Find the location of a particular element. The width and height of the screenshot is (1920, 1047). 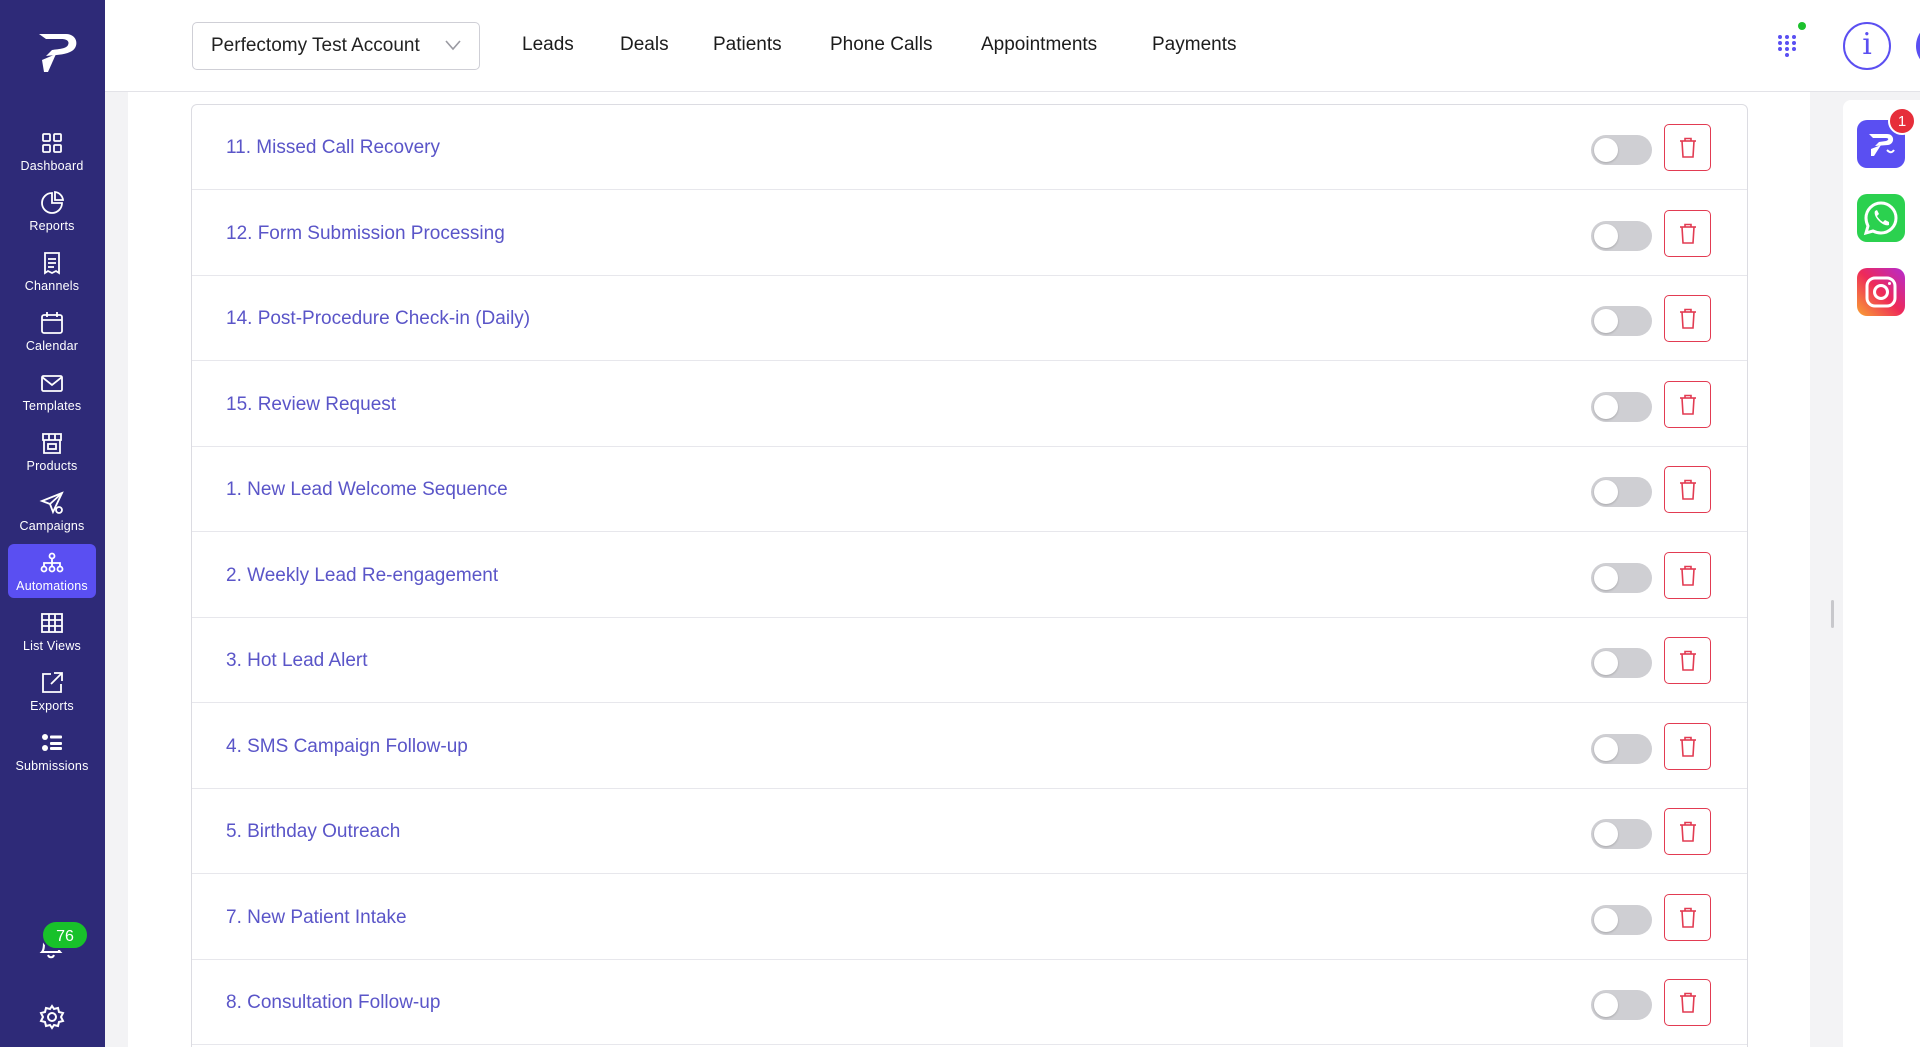

automation-title: 1. New Lead Welcome Sequence is located at coordinates (367, 490).